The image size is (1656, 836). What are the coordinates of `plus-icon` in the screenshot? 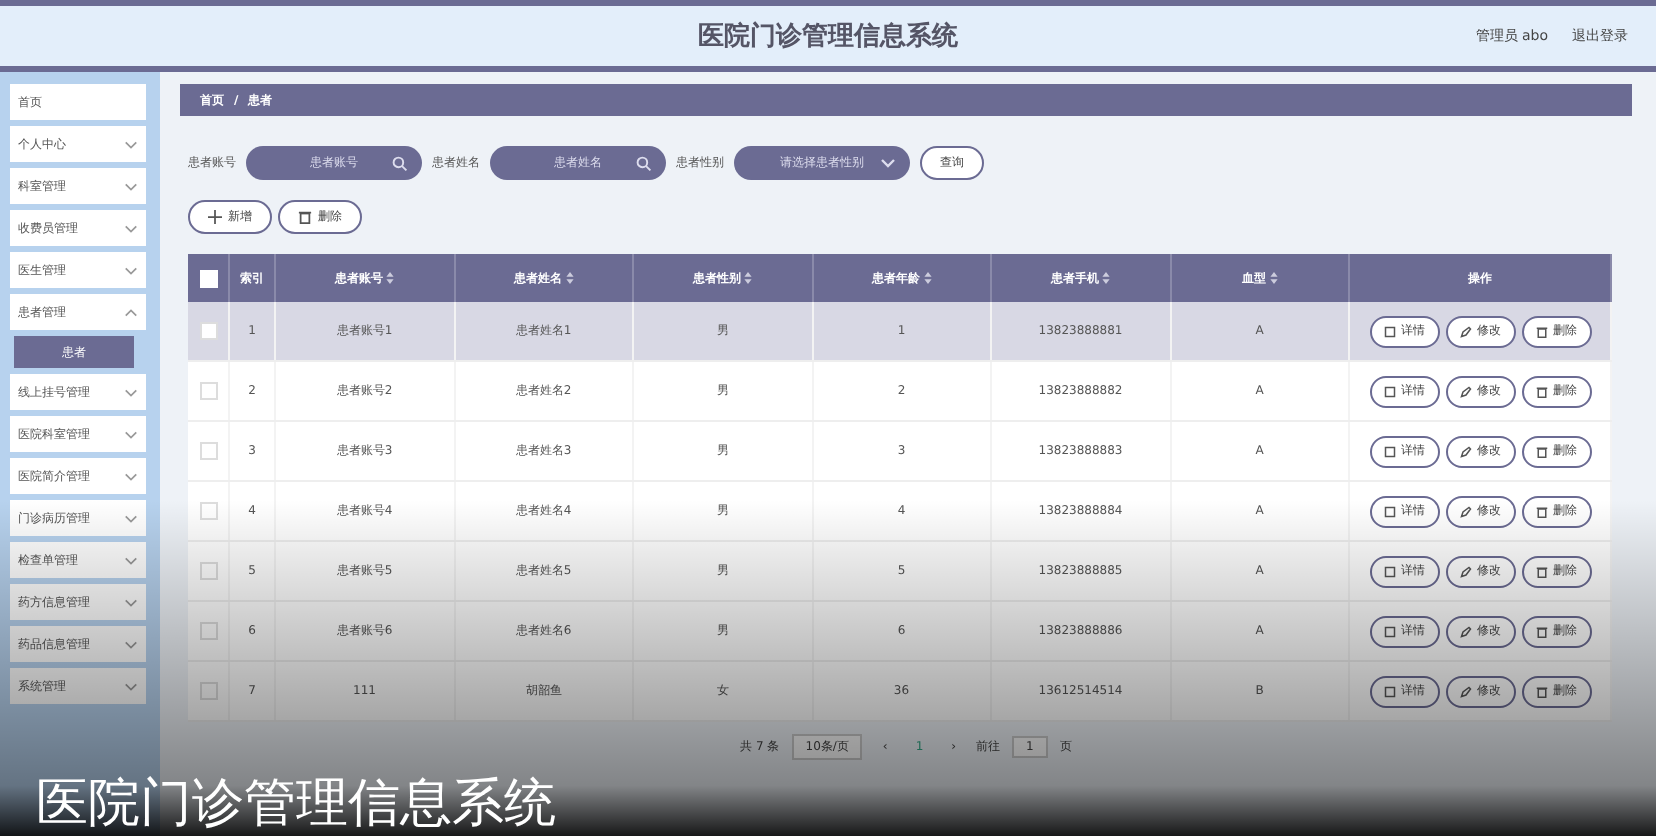 It's located at (215, 217).